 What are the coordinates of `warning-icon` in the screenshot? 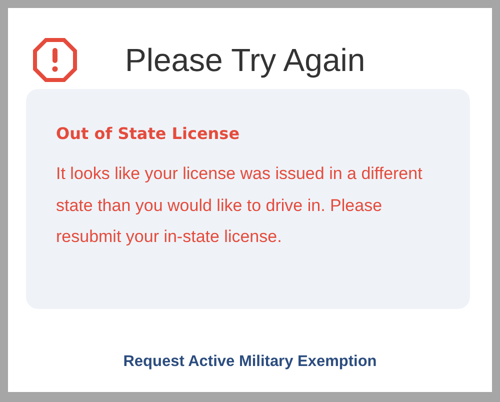 It's located at (55, 60).